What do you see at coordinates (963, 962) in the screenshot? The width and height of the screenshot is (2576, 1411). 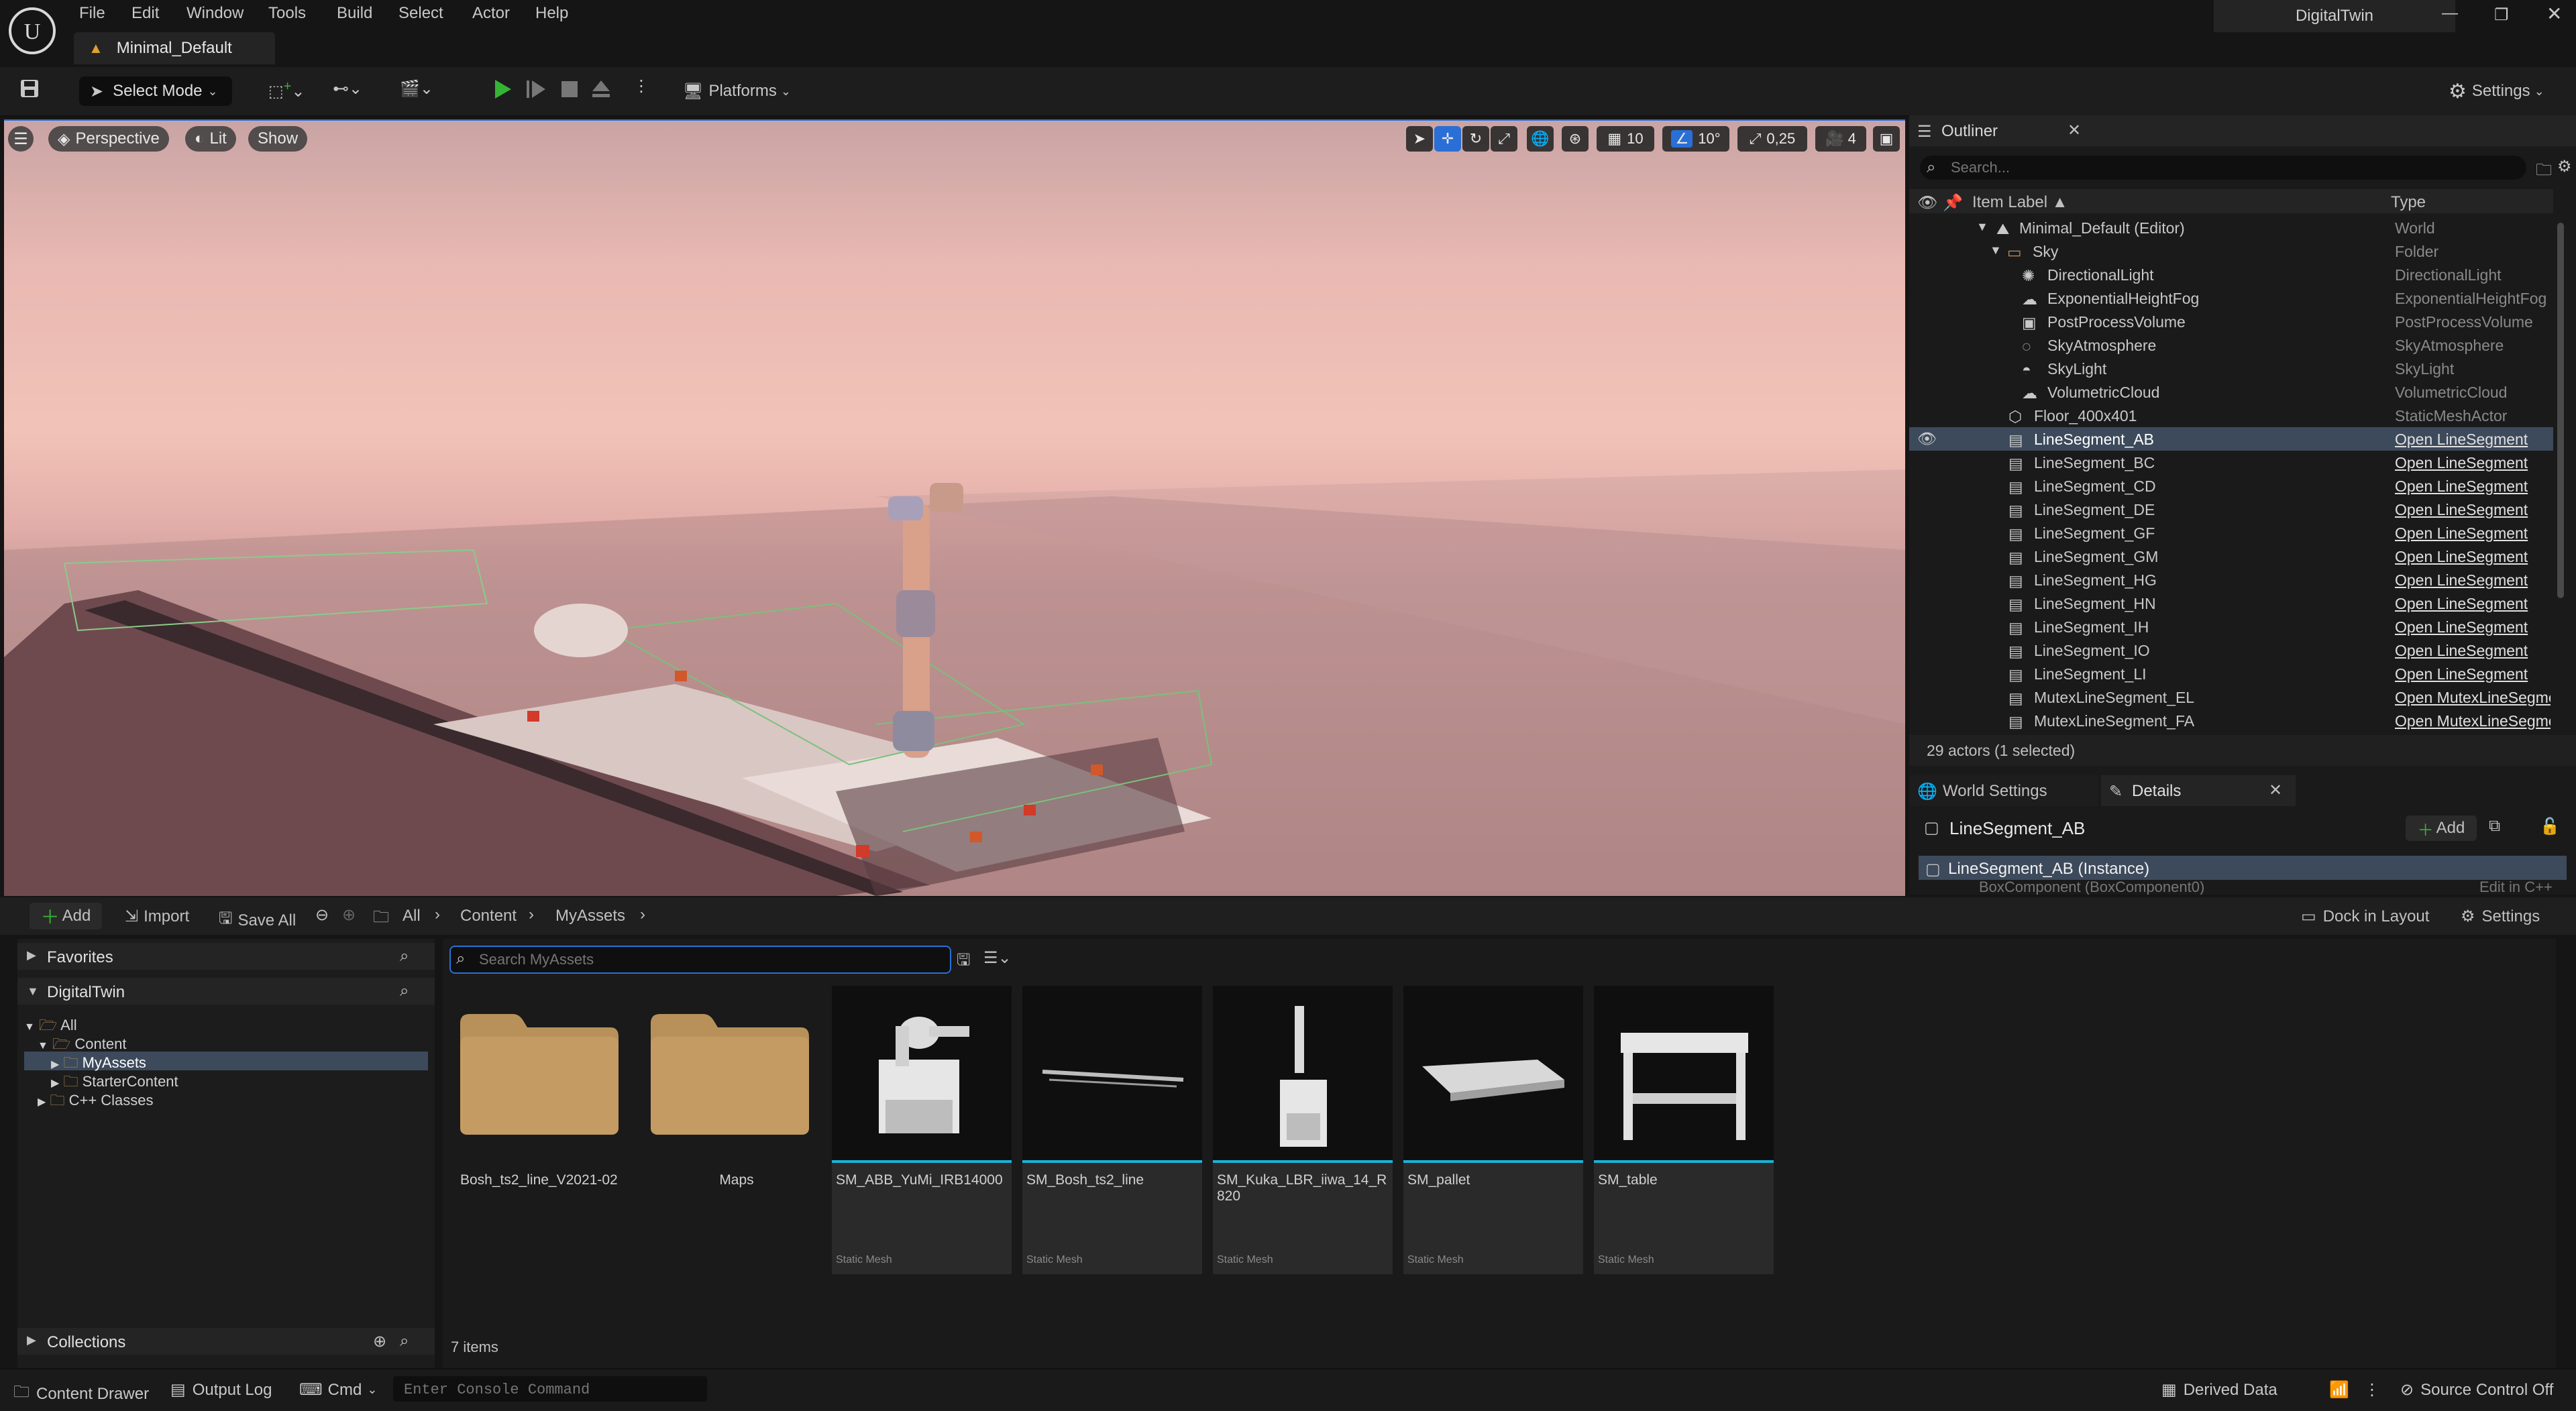 I see `save-search-icon: 🖫` at bounding box center [963, 962].